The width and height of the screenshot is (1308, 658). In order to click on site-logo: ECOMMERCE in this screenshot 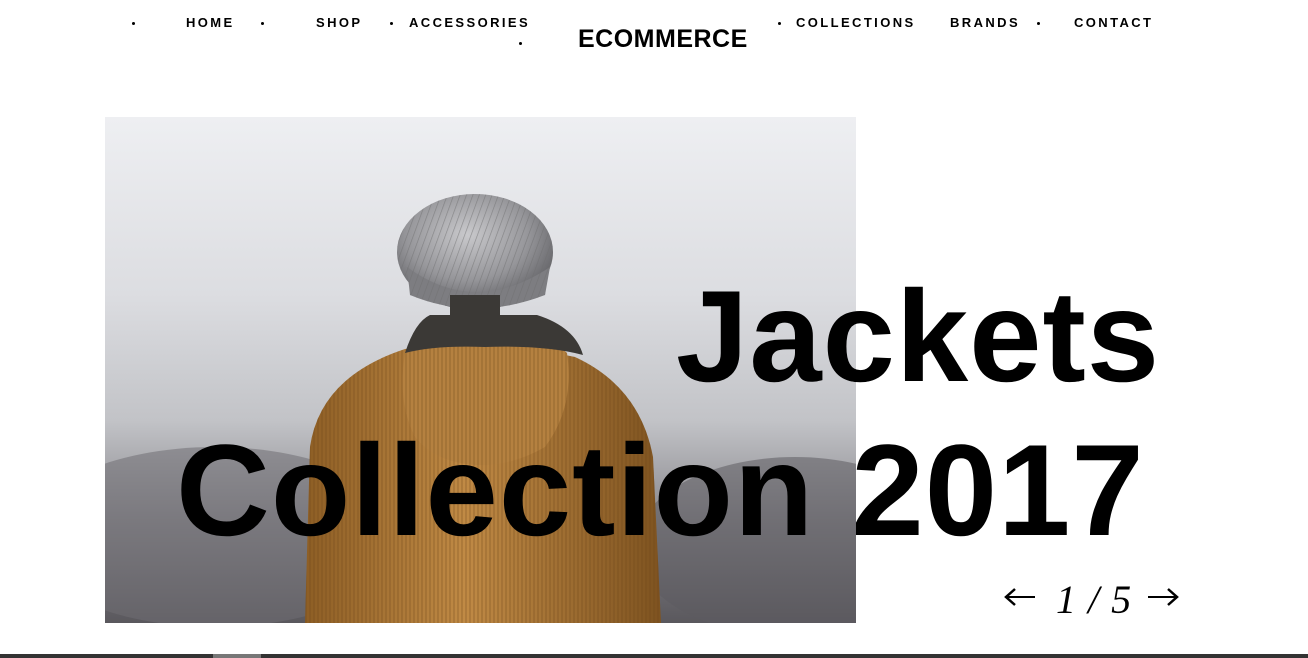, I will do `click(663, 39)`.